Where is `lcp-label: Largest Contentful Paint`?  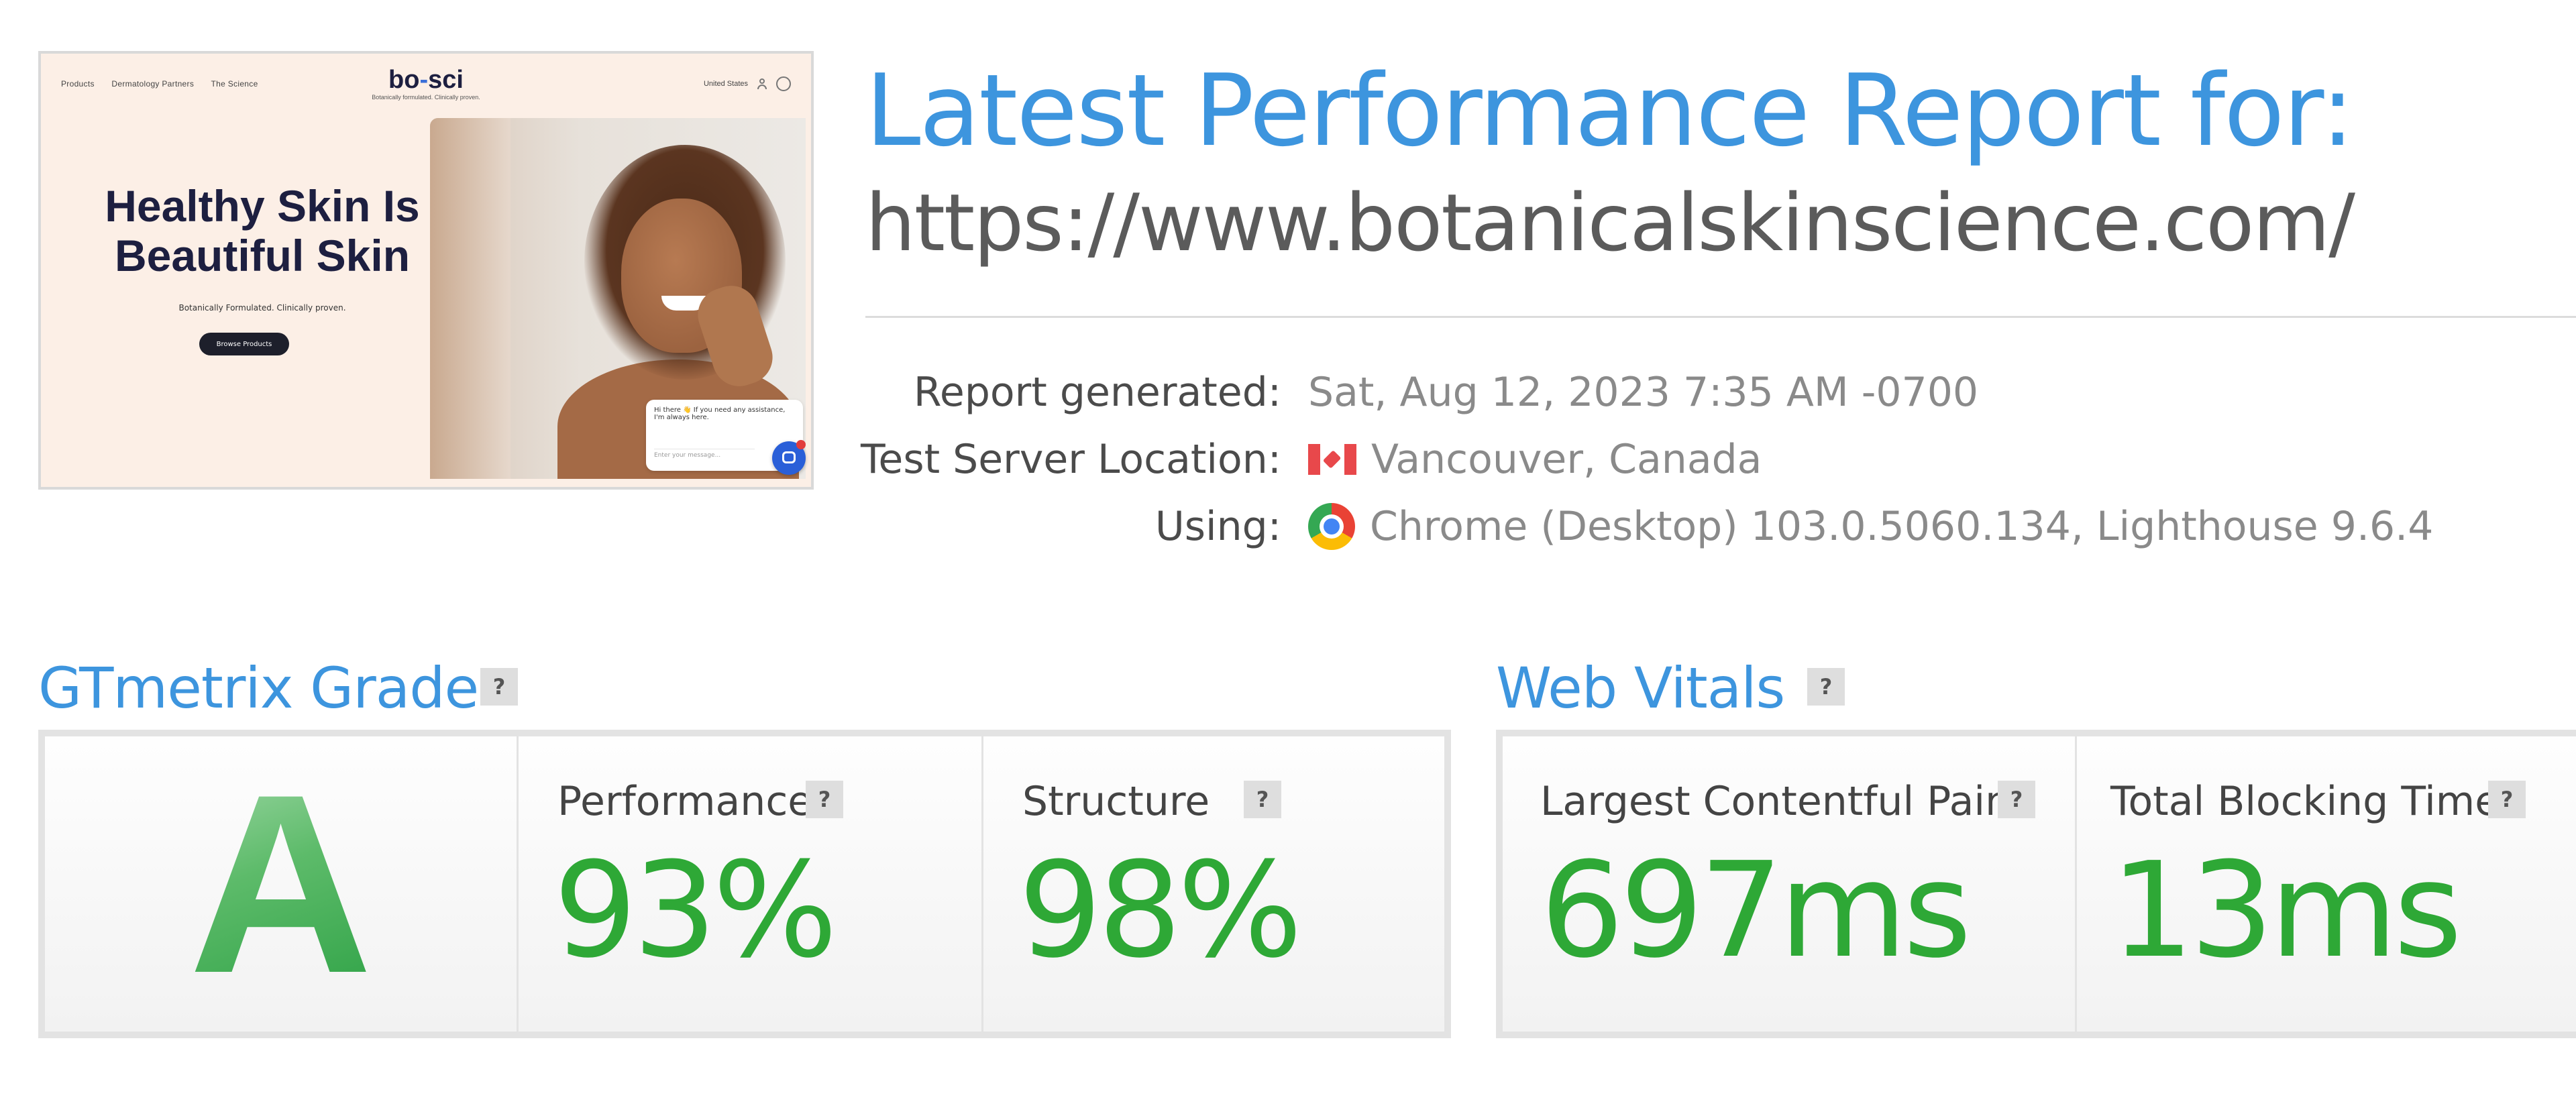
lcp-label: Largest Contentful Paint is located at coordinates (1783, 801).